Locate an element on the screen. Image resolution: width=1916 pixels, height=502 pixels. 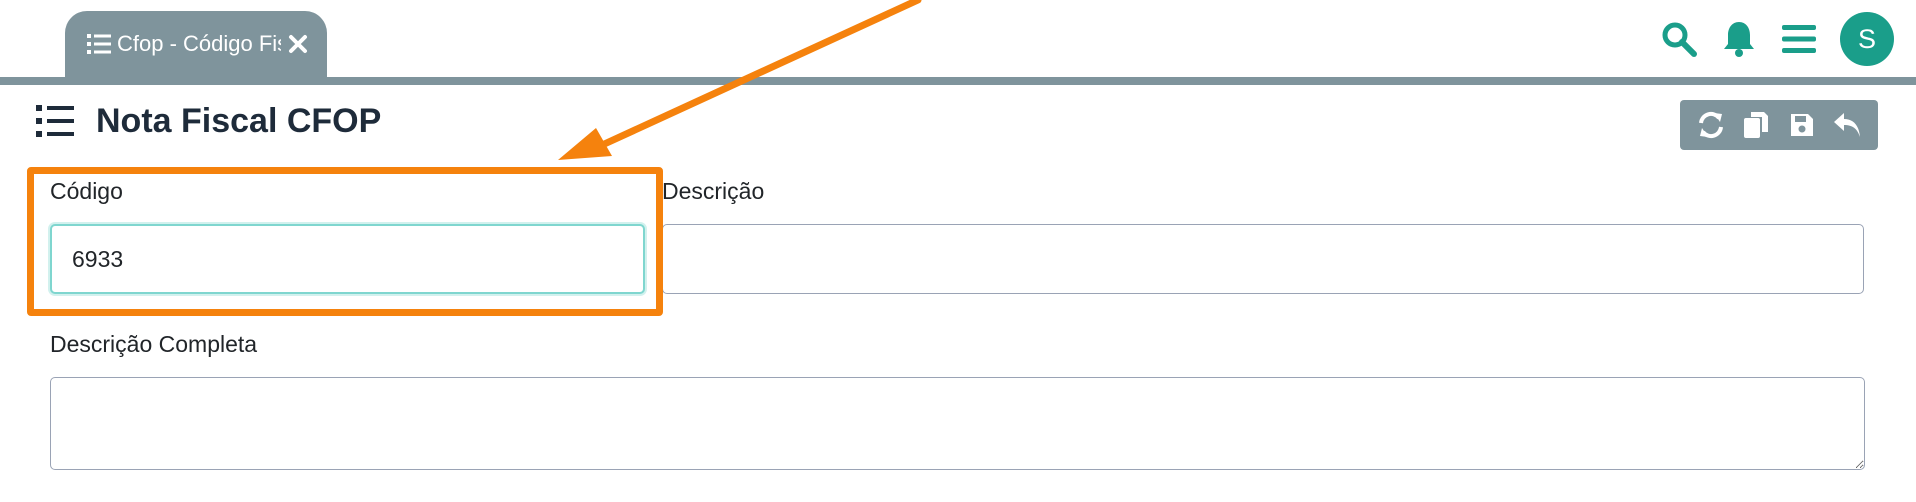
record-toolbar is located at coordinates (1779, 125).